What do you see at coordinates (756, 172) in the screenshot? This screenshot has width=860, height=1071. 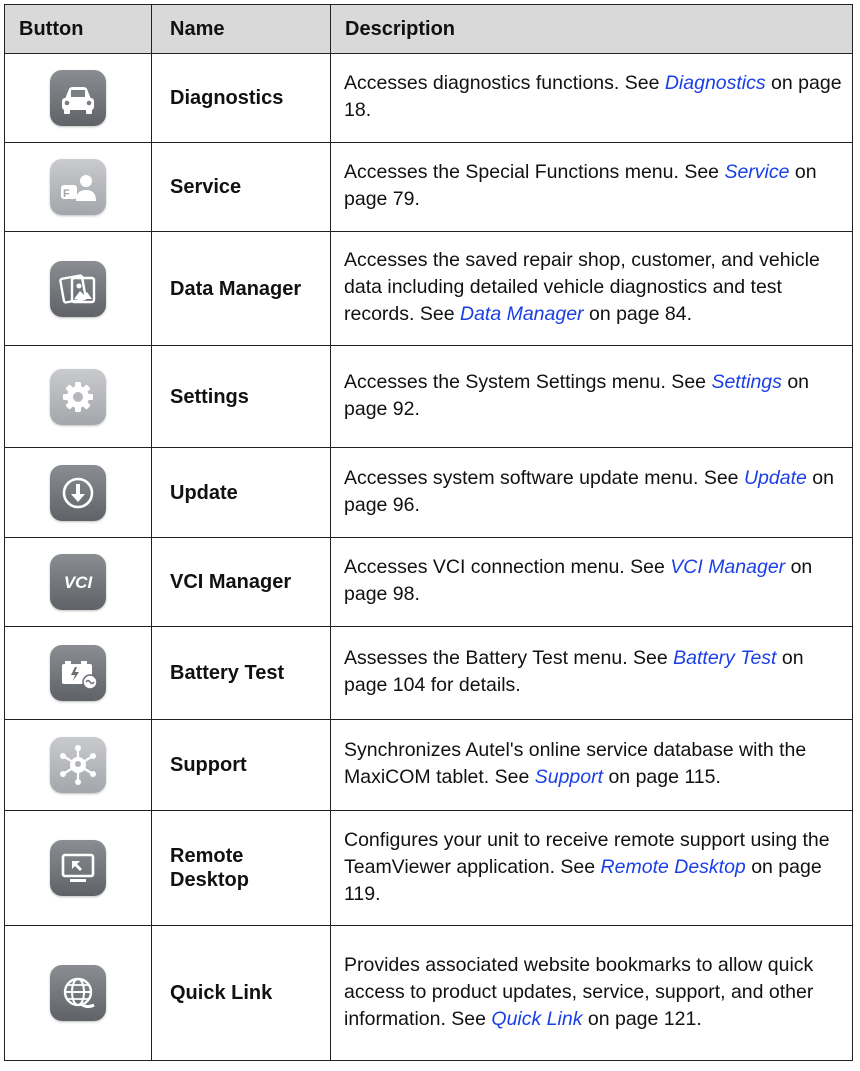 I see `service-link: Service` at bounding box center [756, 172].